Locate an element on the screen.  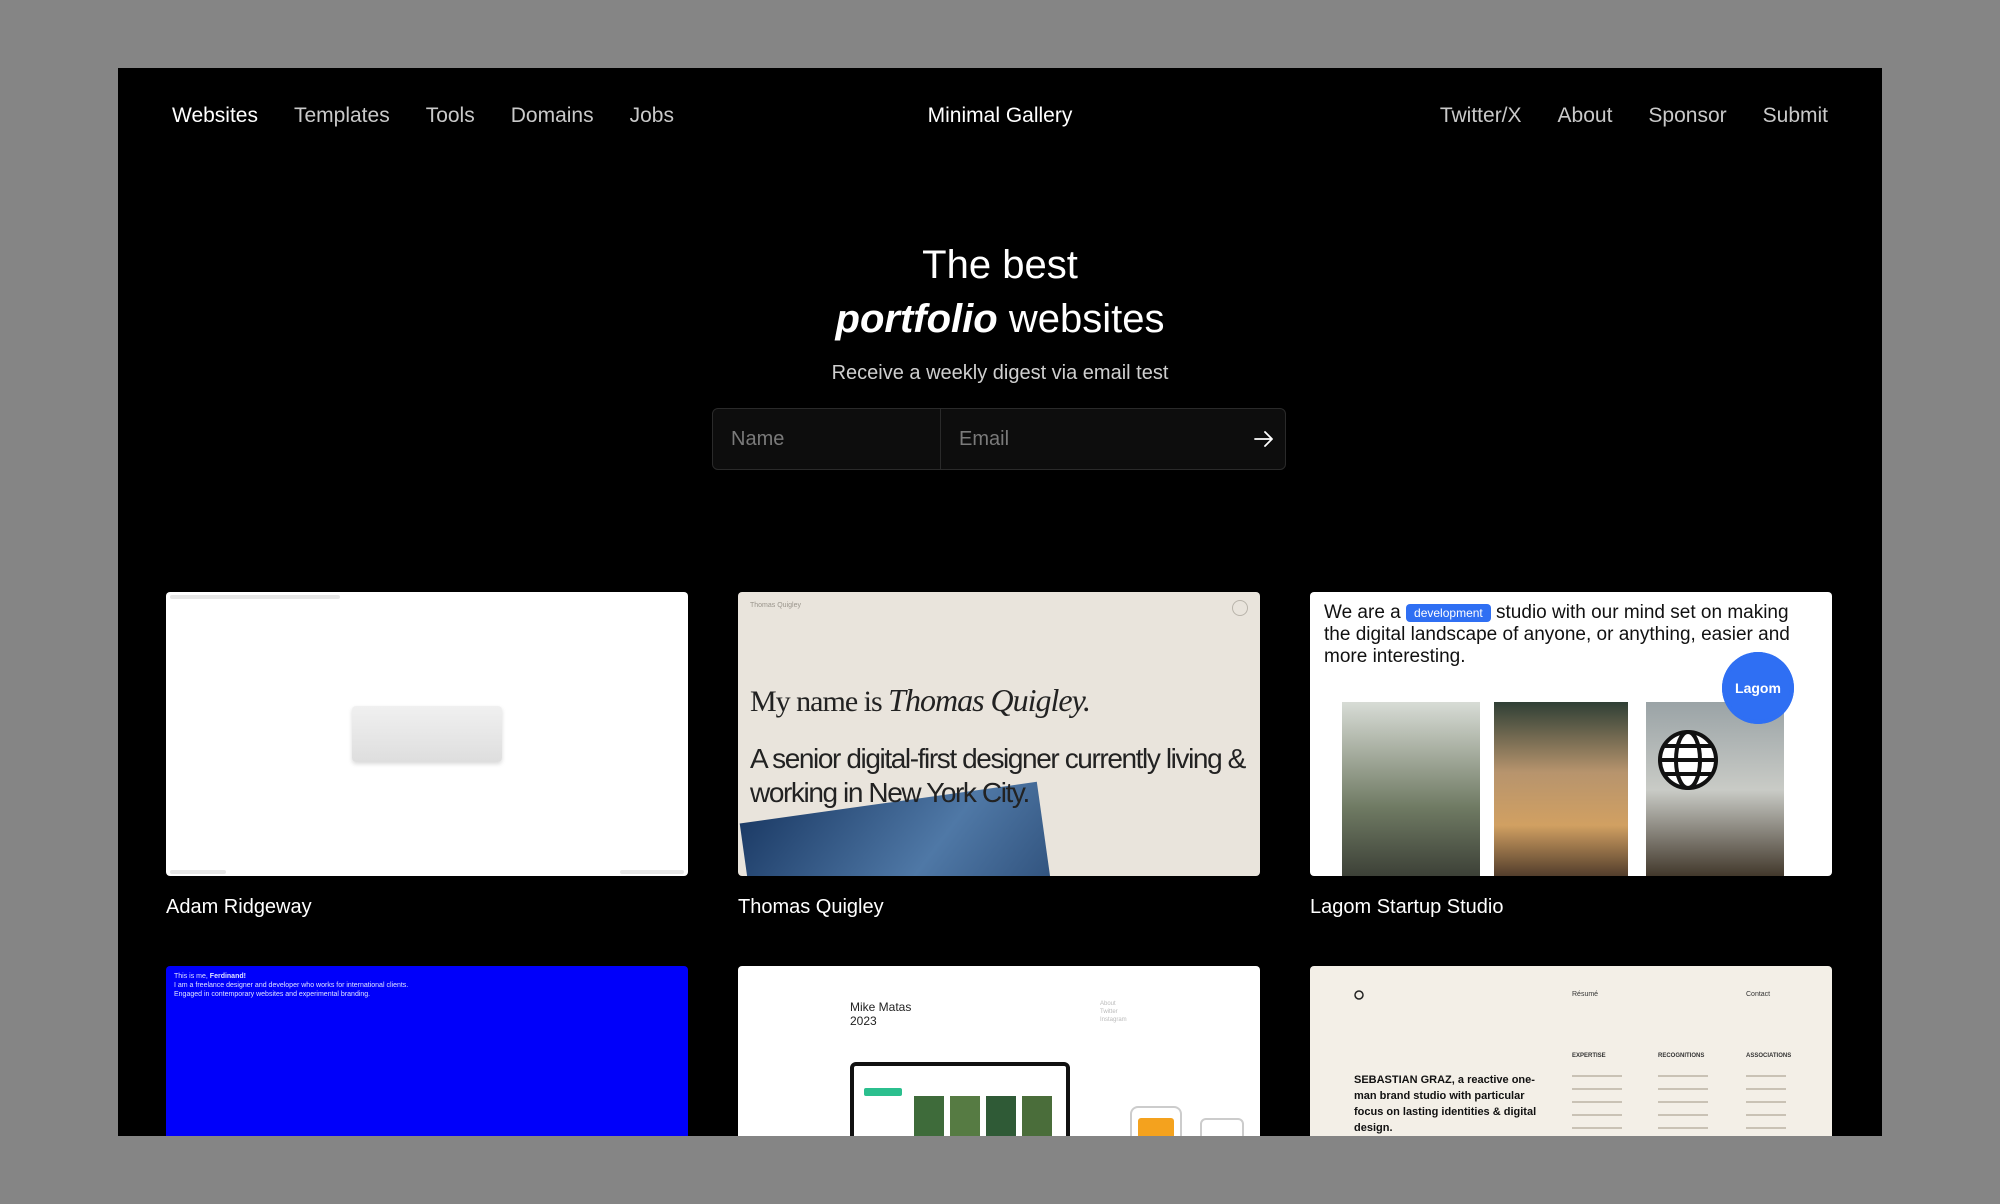
hero-title-line2: portfolio websites is located at coordinates (1000, 319).